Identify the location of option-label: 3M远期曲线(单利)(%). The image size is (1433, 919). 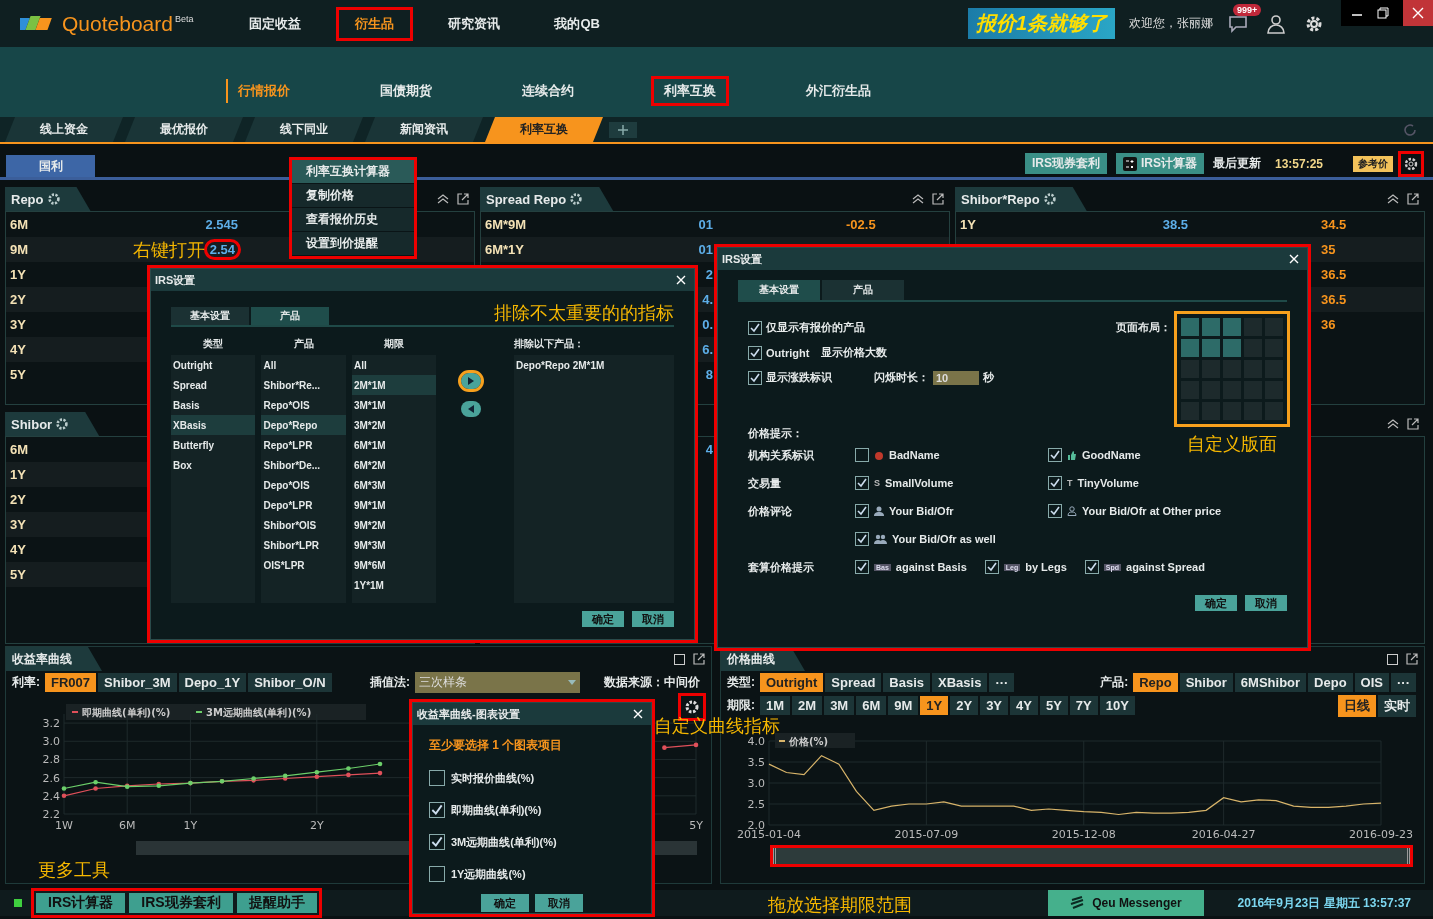
(504, 842).